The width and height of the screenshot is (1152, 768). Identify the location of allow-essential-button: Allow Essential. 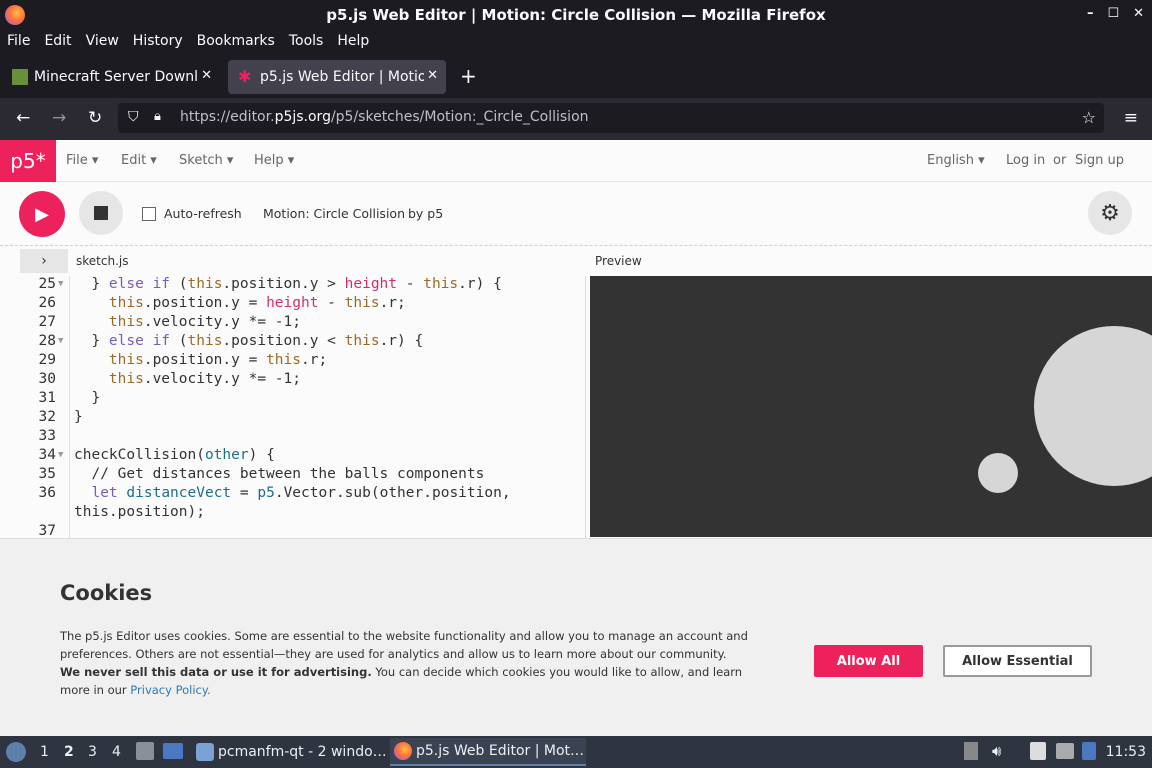
(1017, 661).